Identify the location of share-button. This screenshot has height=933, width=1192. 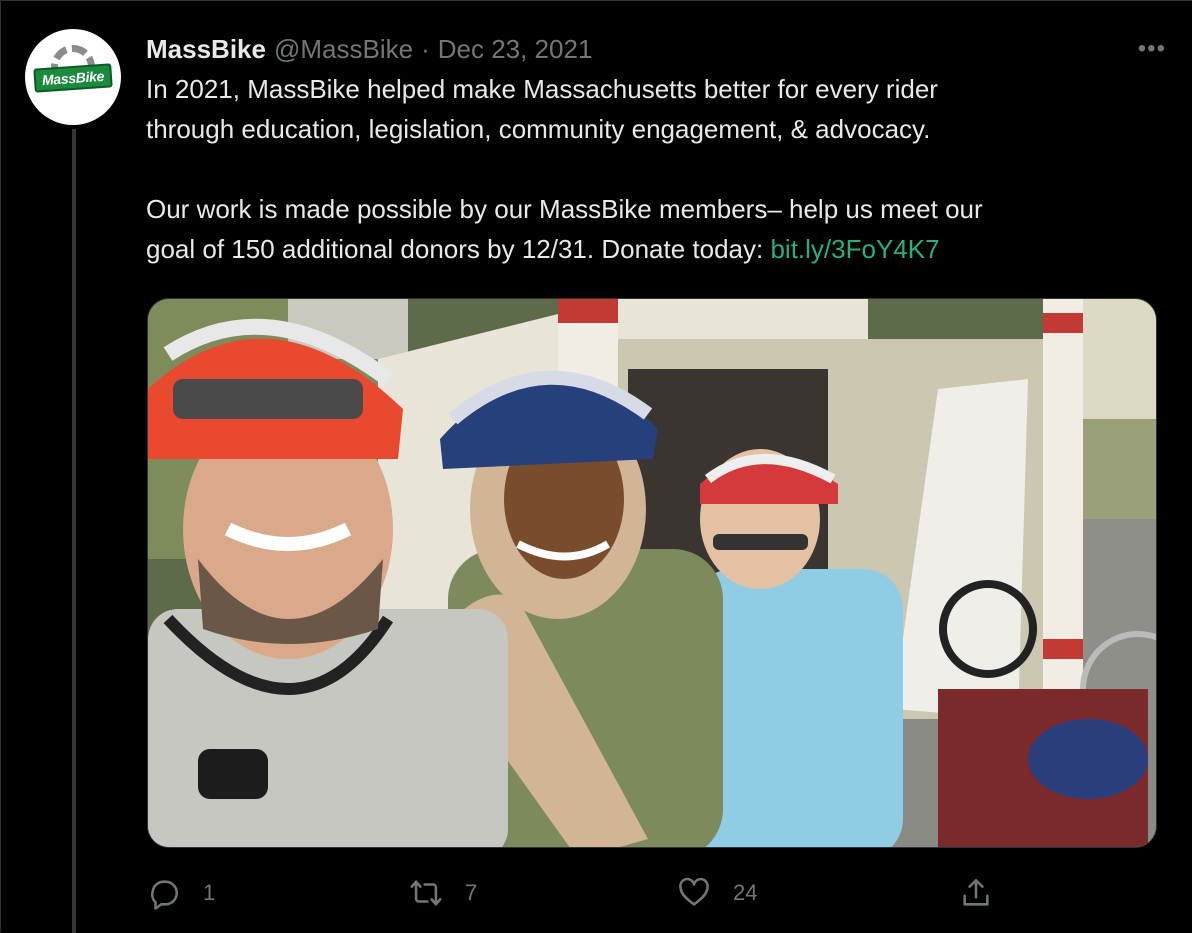
(987, 893).